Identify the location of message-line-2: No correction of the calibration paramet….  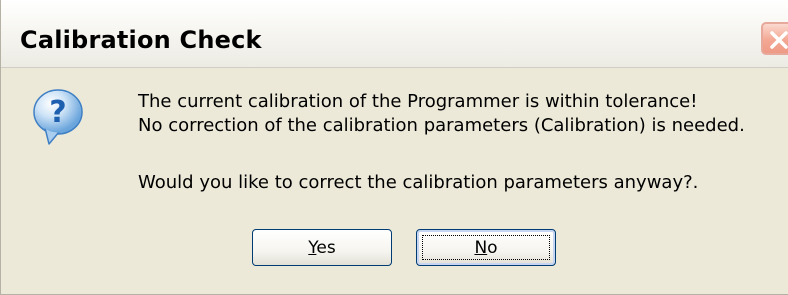
(441, 125).